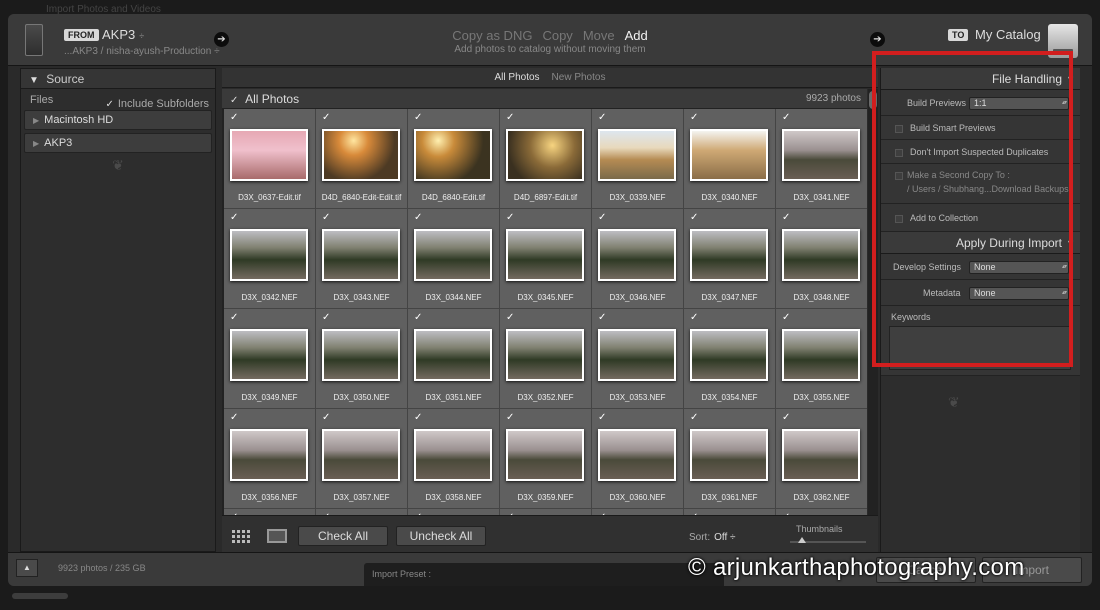 The width and height of the screenshot is (1100, 610). I want to click on photo-cell: ✓ D3X_0357.NEF, so click(362, 459).